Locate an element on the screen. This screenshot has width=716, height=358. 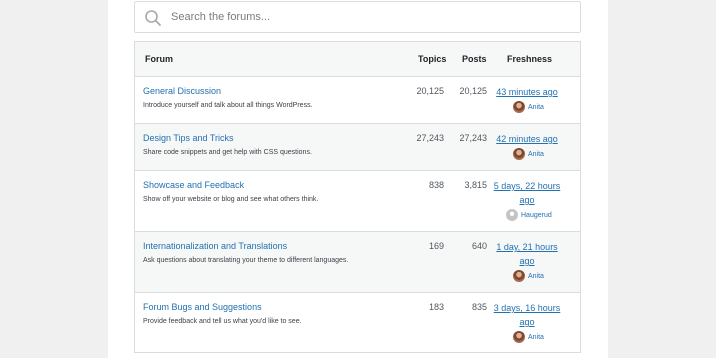
freshness-text: 5 days, 22 hours is located at coordinates (527, 186).